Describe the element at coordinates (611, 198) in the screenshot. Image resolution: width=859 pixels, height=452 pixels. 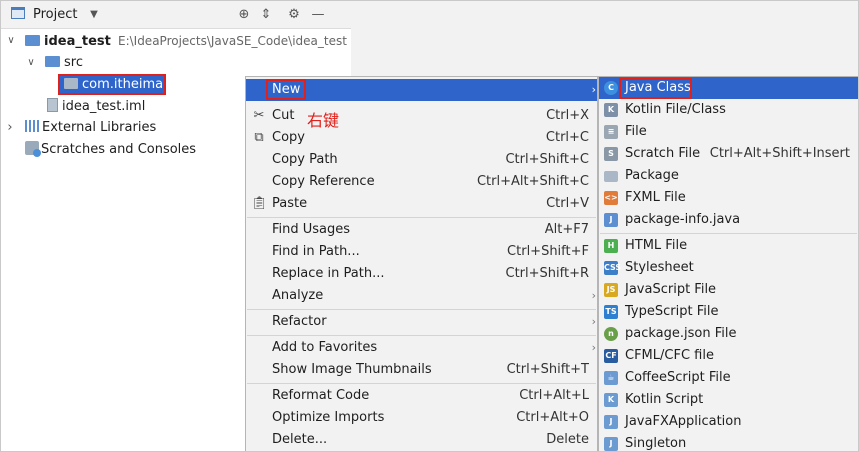
I see `fxml-file-icon: <>` at that location.